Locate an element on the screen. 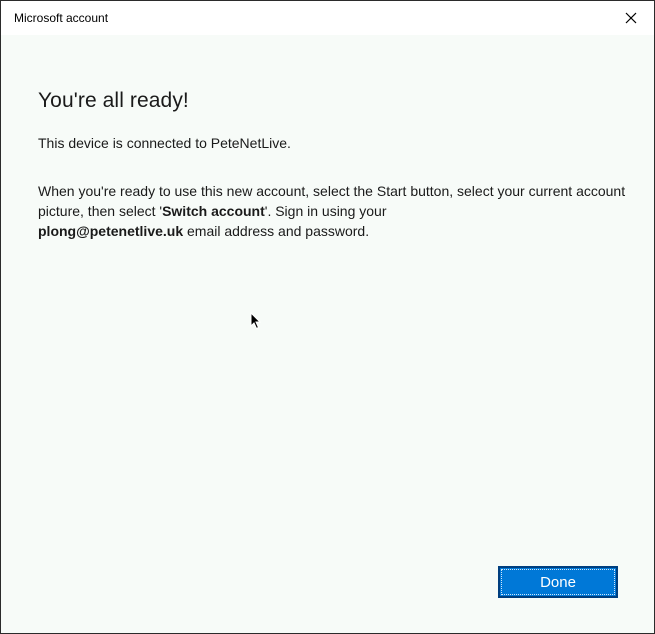 Image resolution: width=655 pixels, height=634 pixels. mouse-pointer-icon is located at coordinates (256, 321).